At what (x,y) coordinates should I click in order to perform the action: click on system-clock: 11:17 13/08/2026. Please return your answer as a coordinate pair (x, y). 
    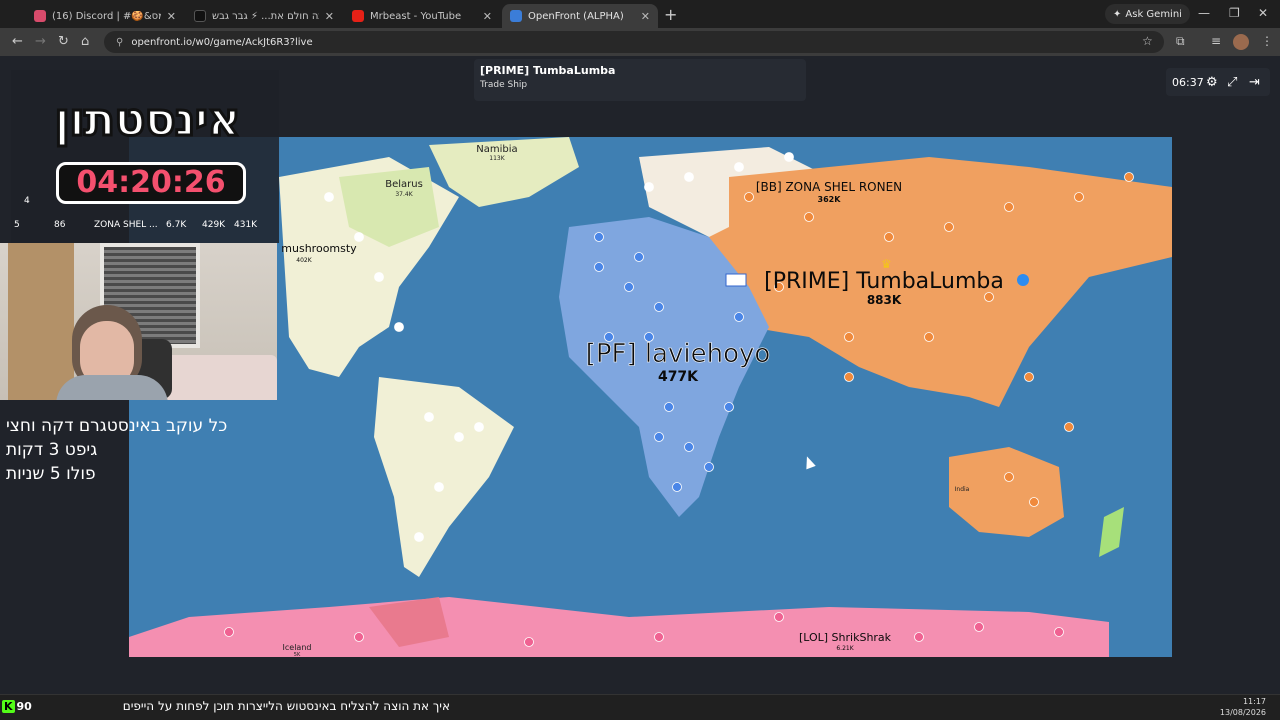
    Looking at the image, I should click on (1243, 707).